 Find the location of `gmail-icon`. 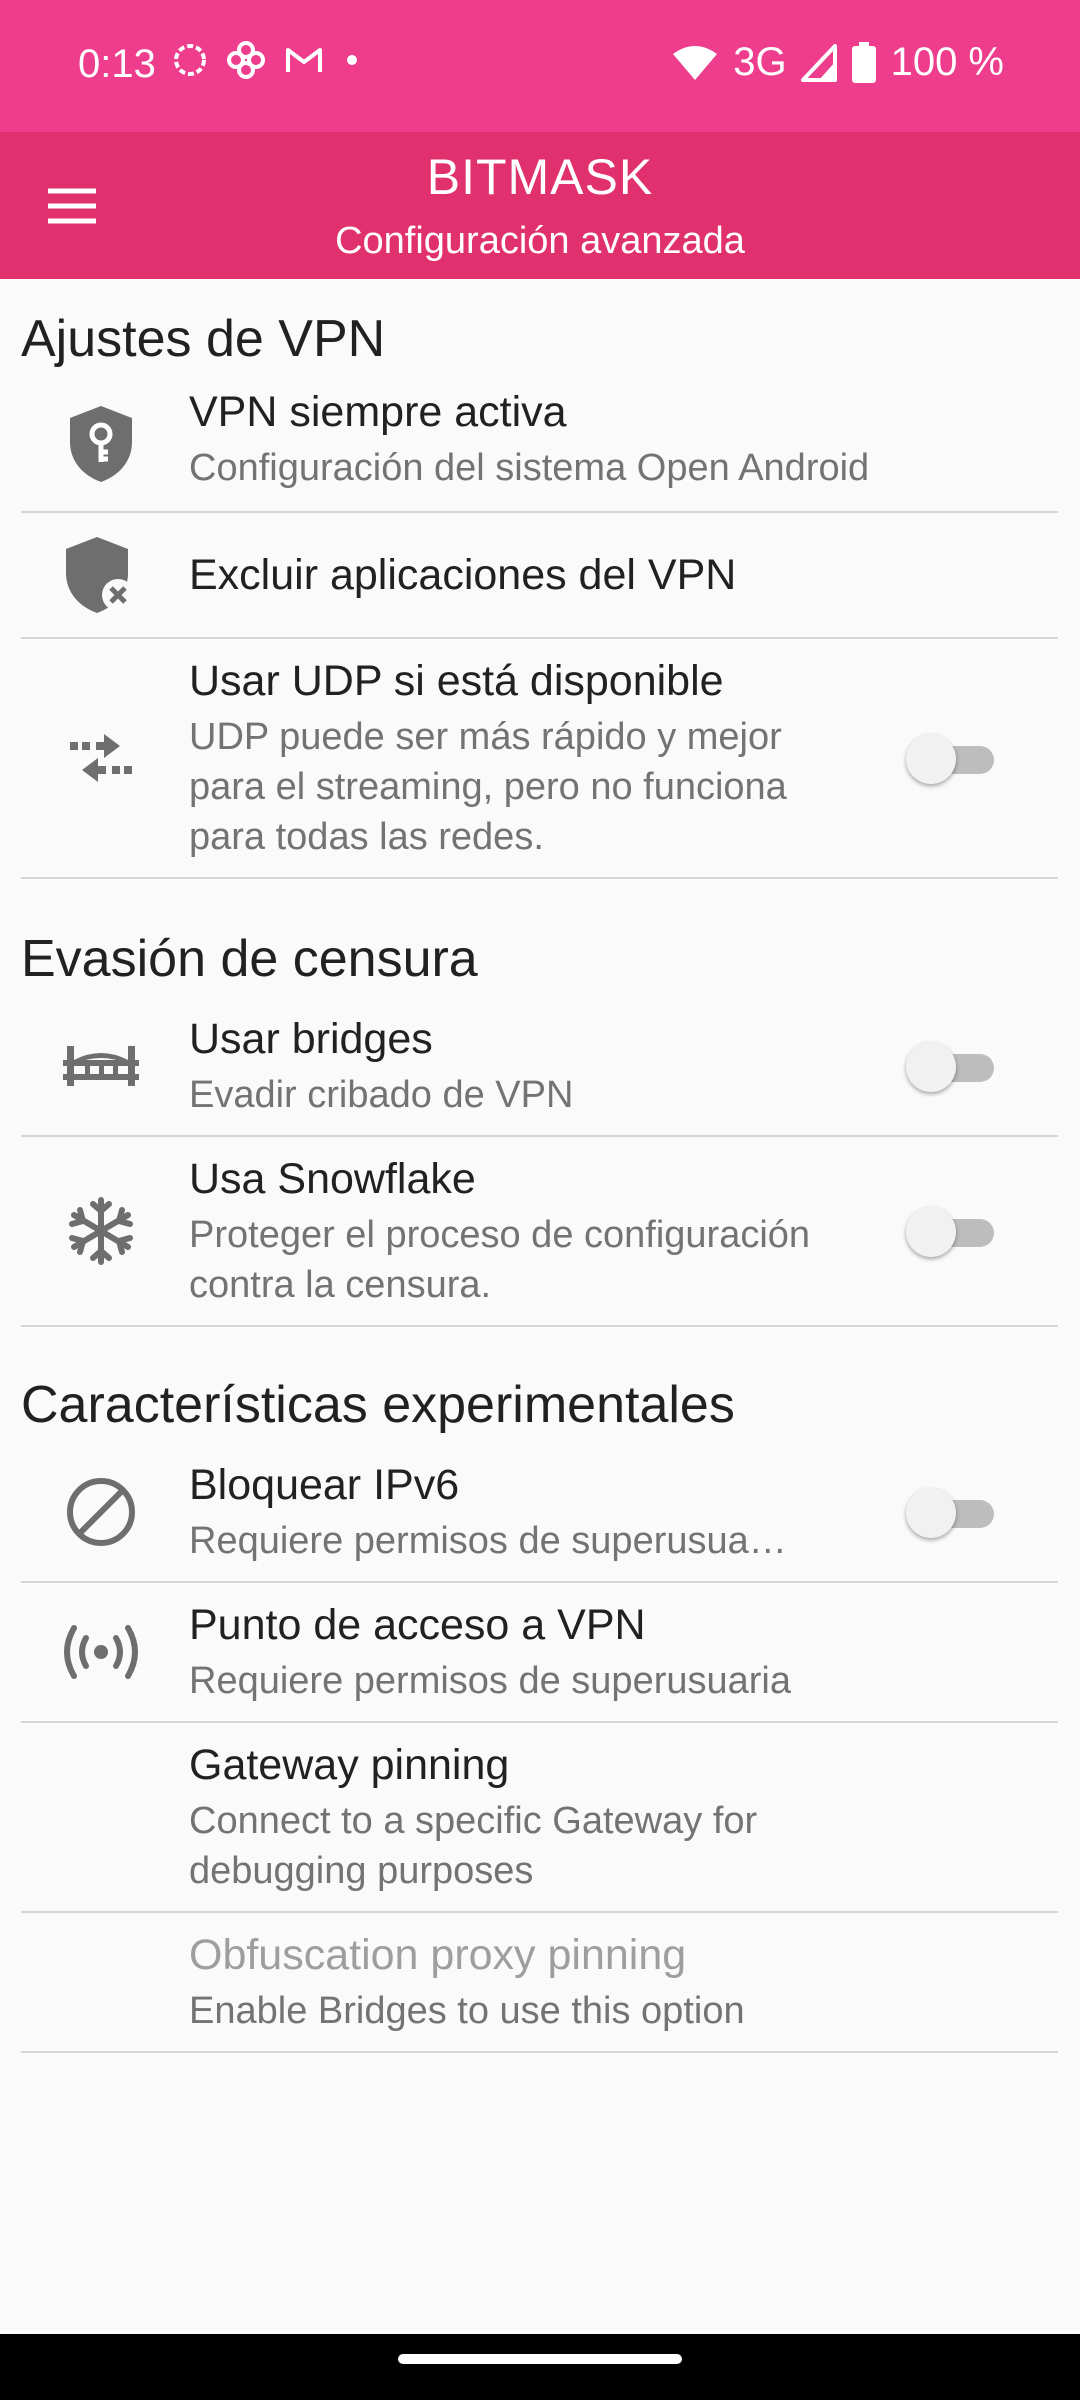

gmail-icon is located at coordinates (304, 60).